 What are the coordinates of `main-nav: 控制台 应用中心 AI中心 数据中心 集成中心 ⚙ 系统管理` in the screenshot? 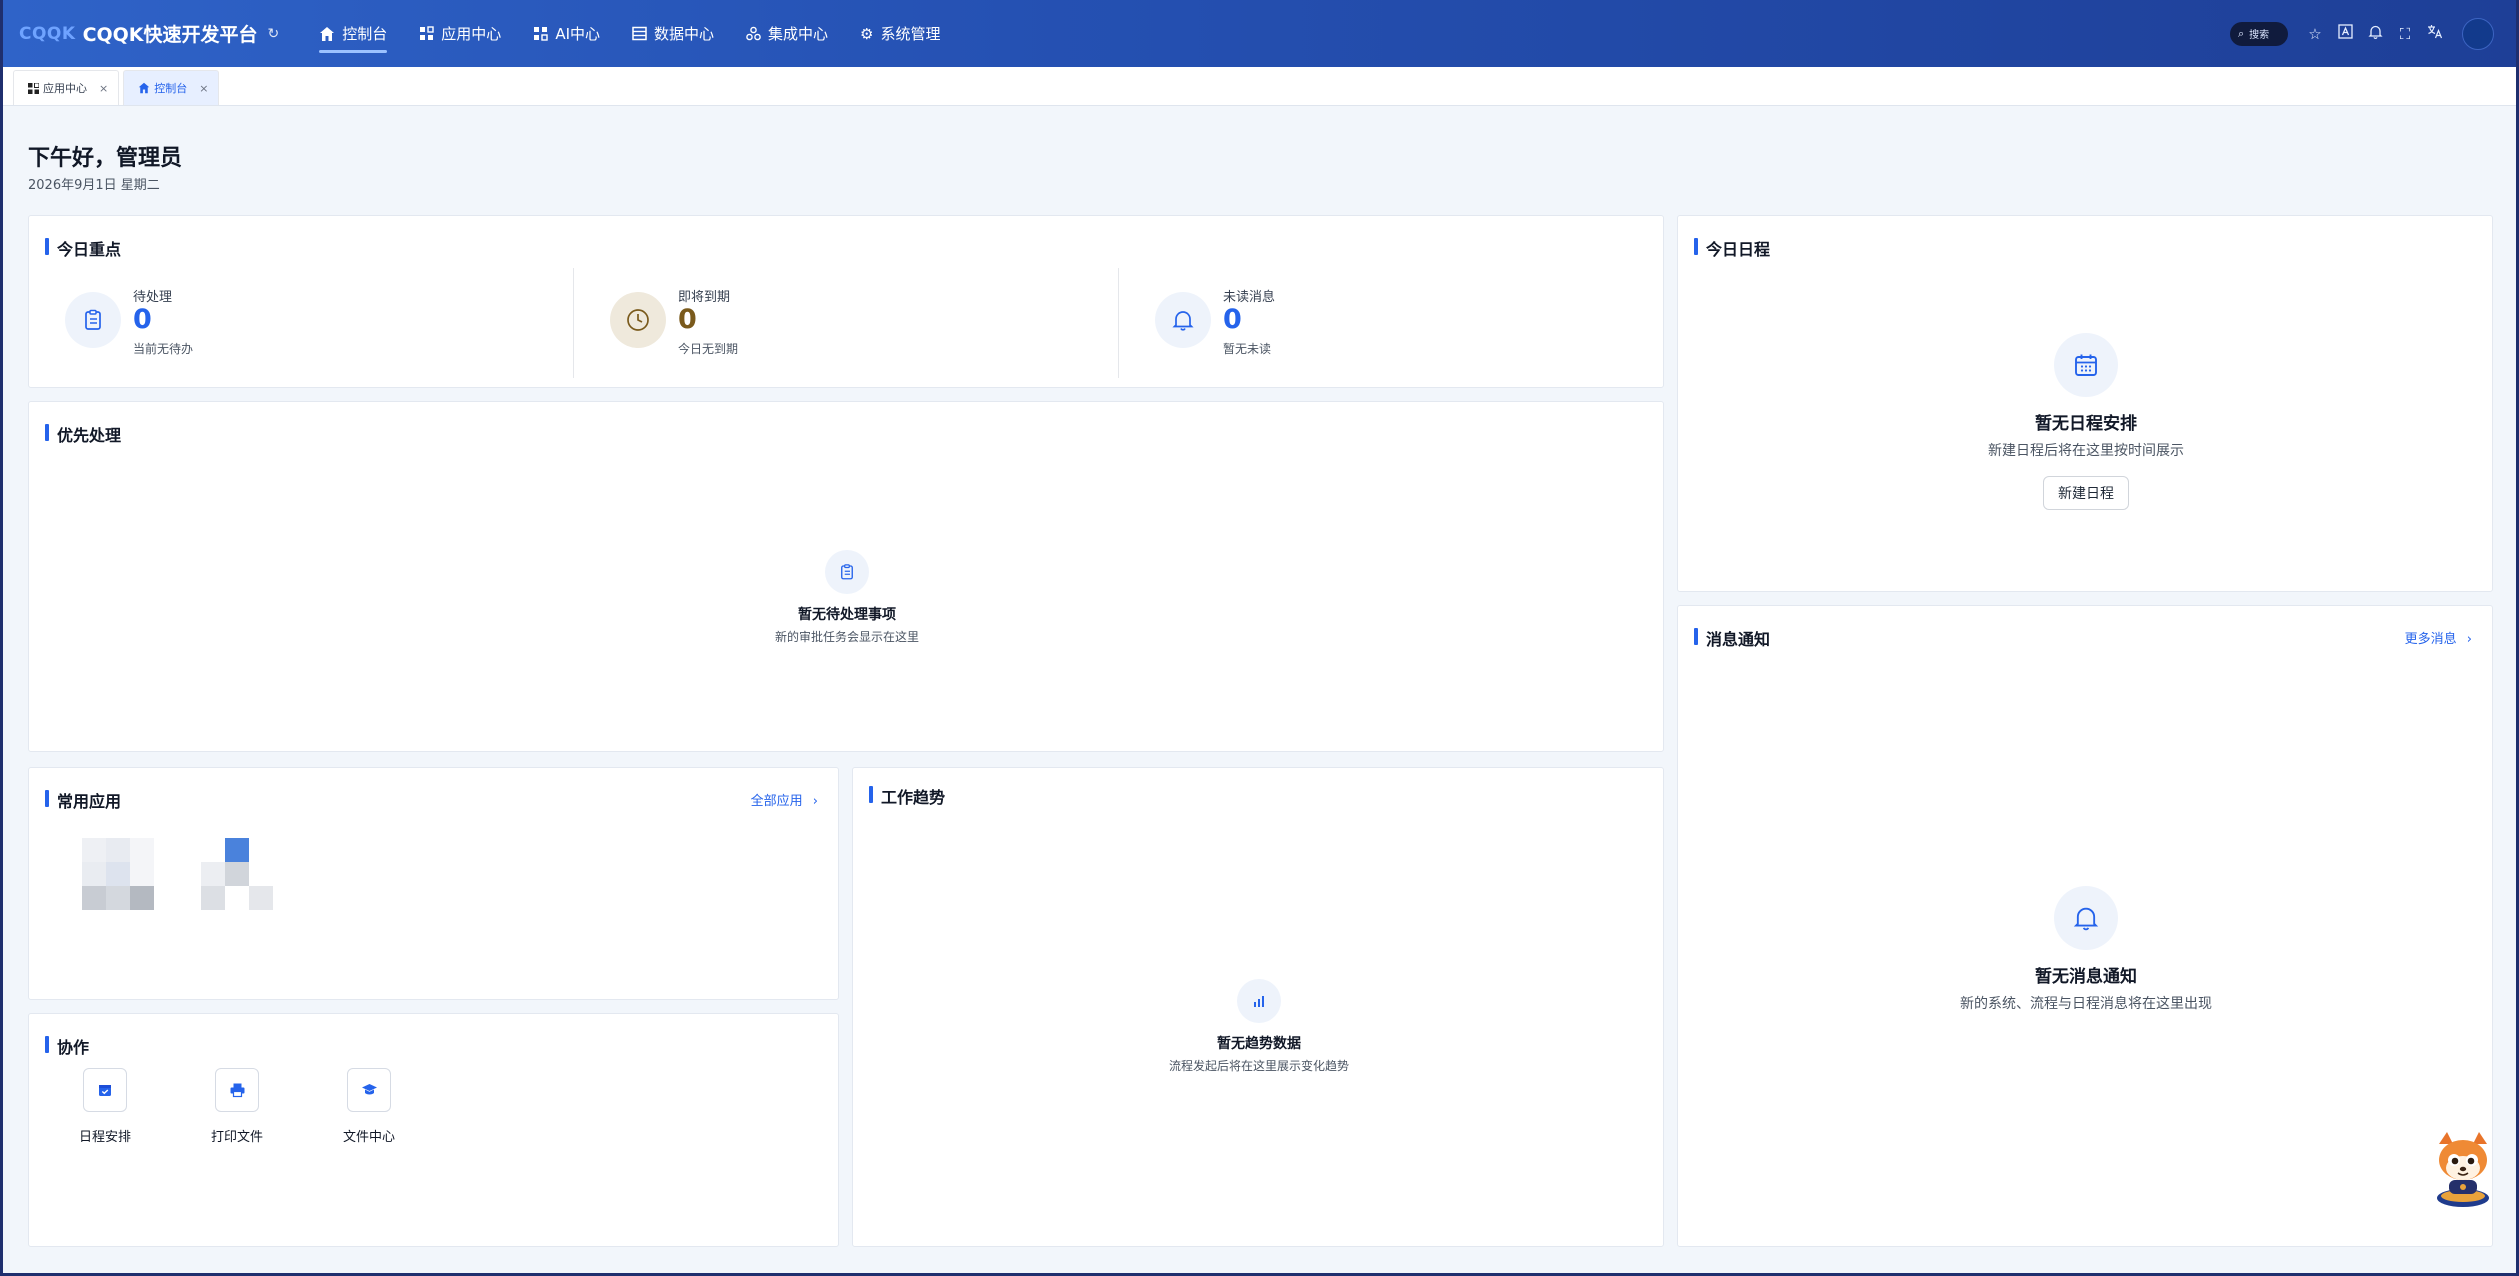 It's located at (629, 33).